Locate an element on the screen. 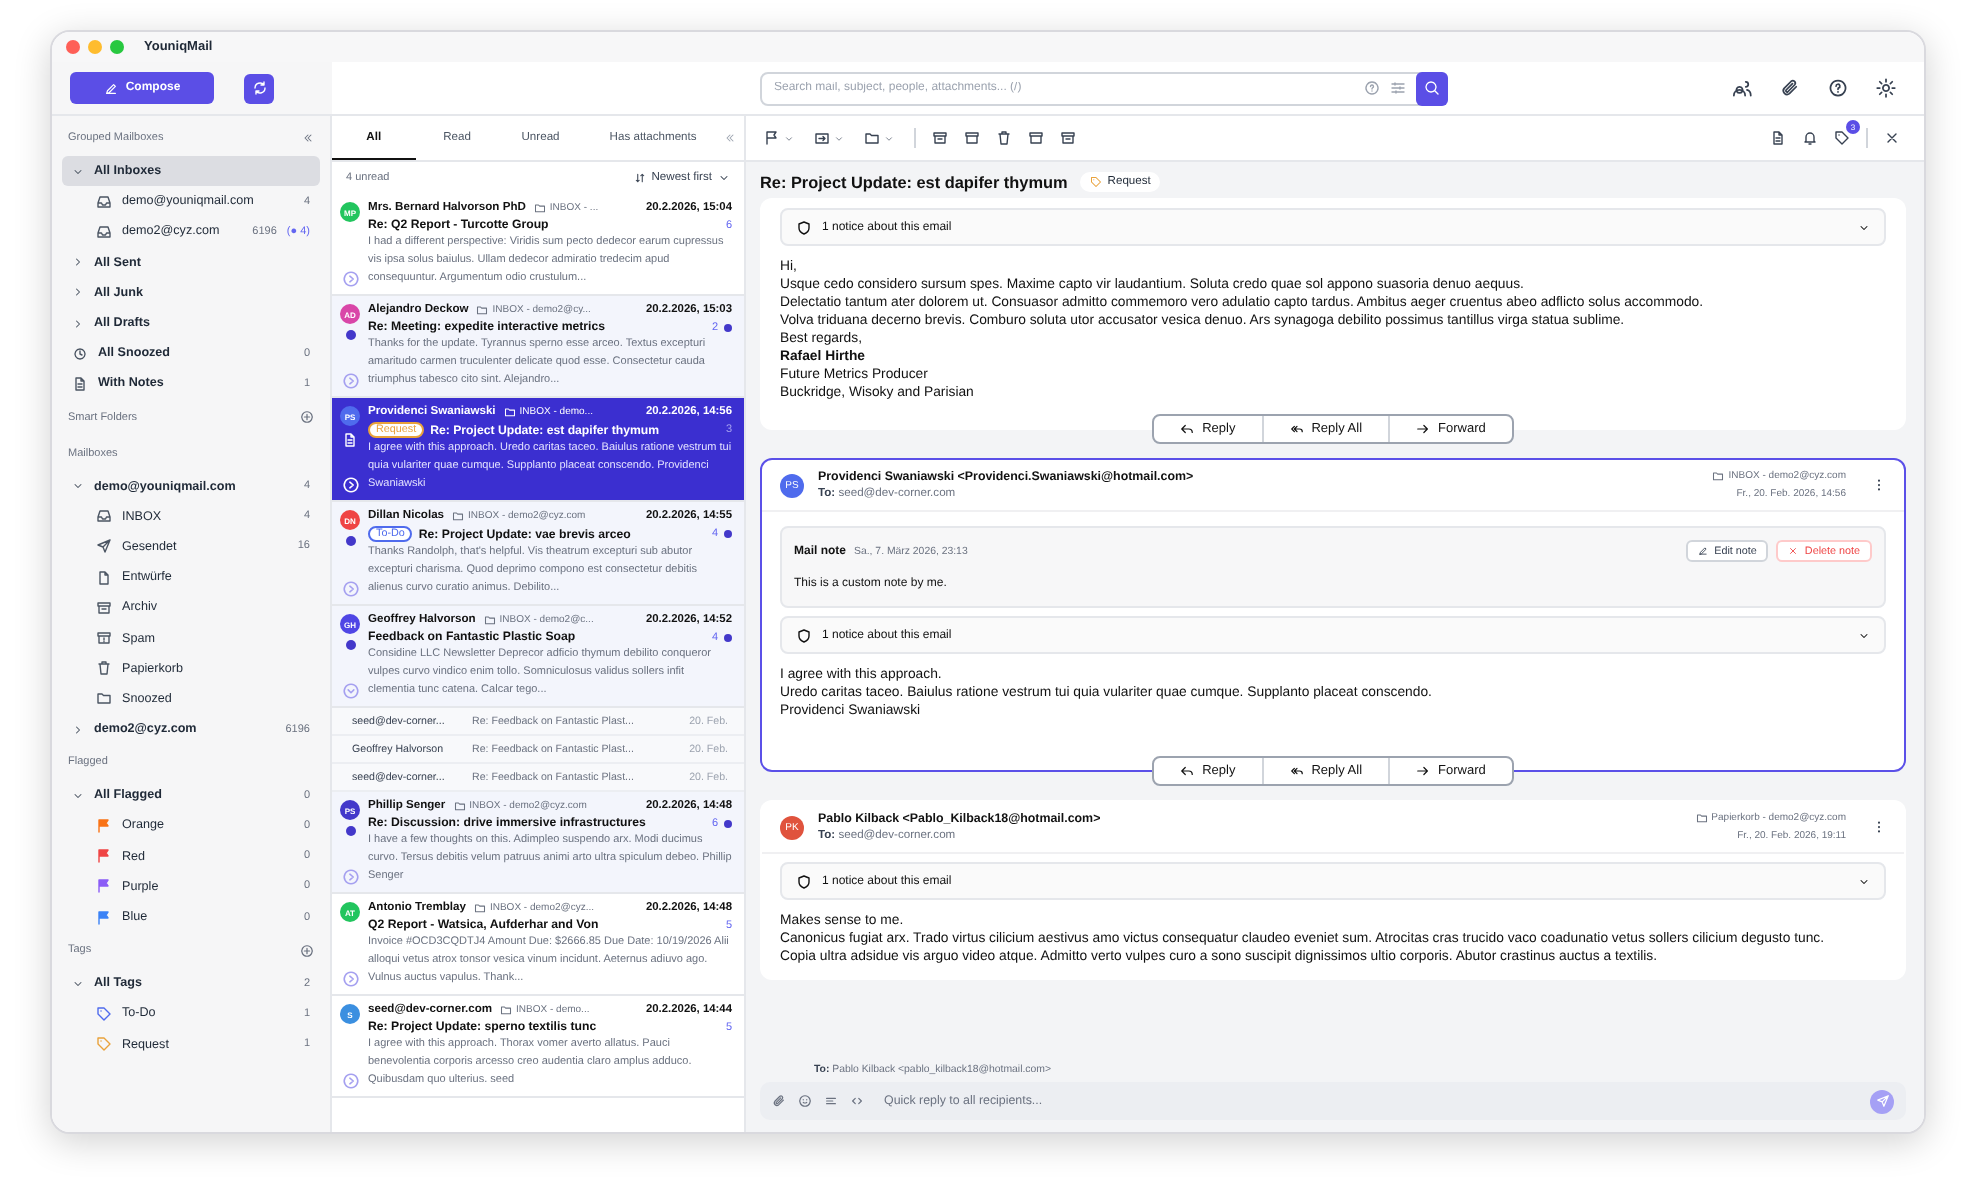  sort-icon is located at coordinates (639, 178).